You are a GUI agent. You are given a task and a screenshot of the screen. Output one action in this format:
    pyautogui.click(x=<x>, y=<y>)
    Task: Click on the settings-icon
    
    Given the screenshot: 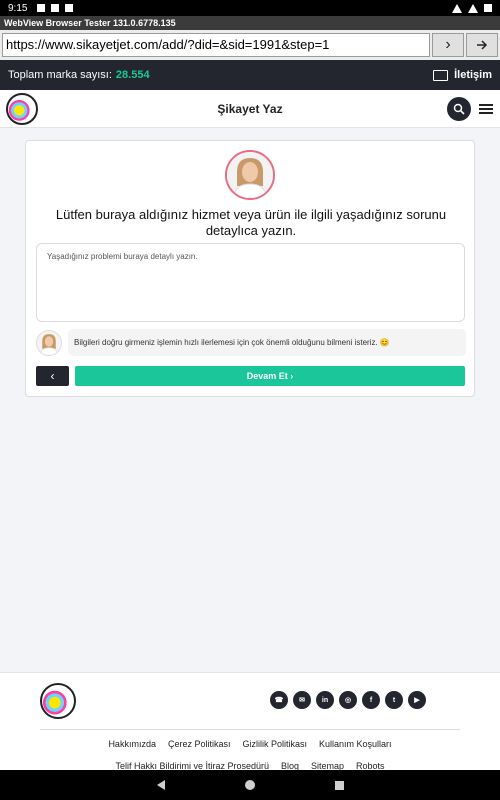 What is the action you would take?
    pyautogui.click(x=41, y=8)
    